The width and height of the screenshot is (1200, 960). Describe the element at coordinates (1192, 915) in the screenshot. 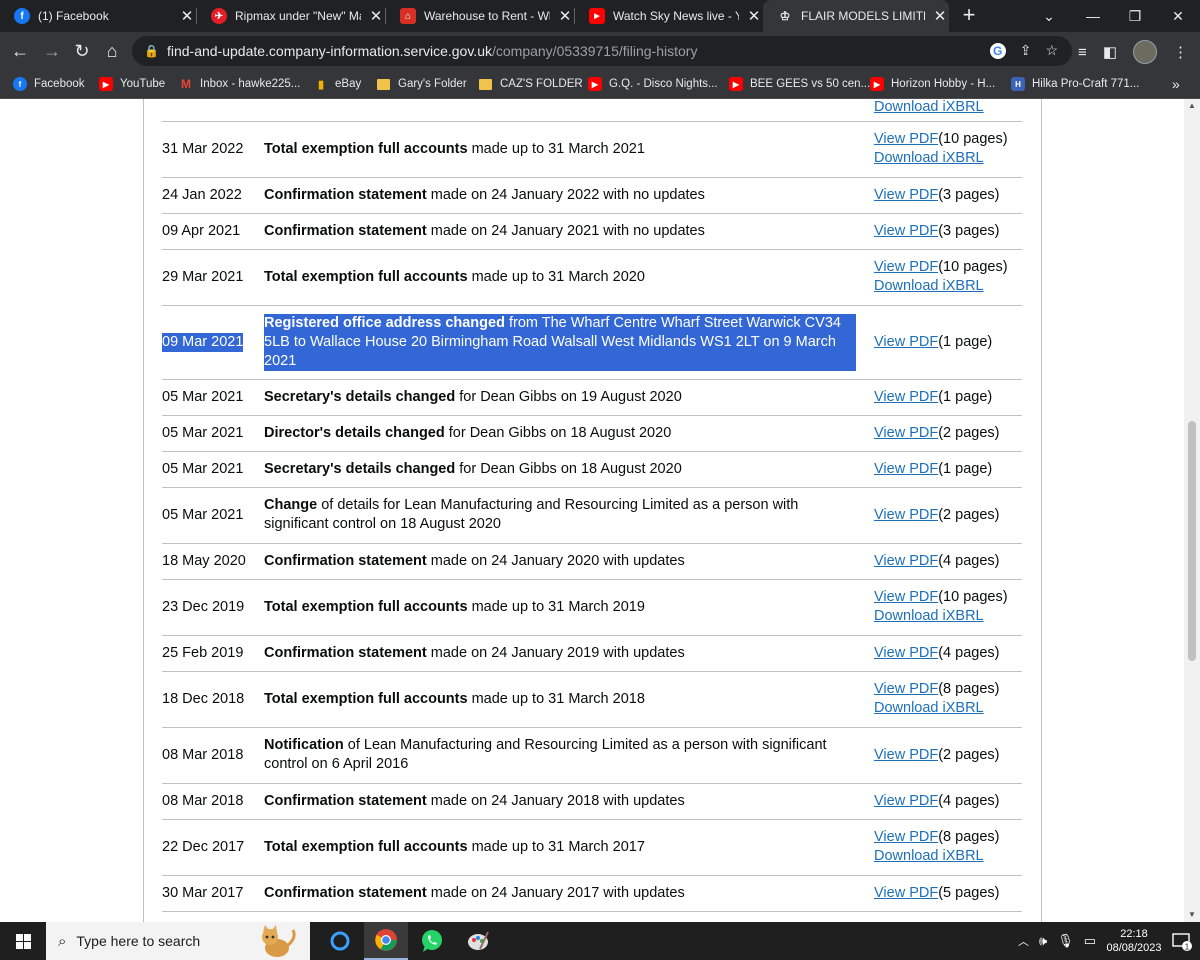

I see `scroll-down-icon: ▼` at that location.